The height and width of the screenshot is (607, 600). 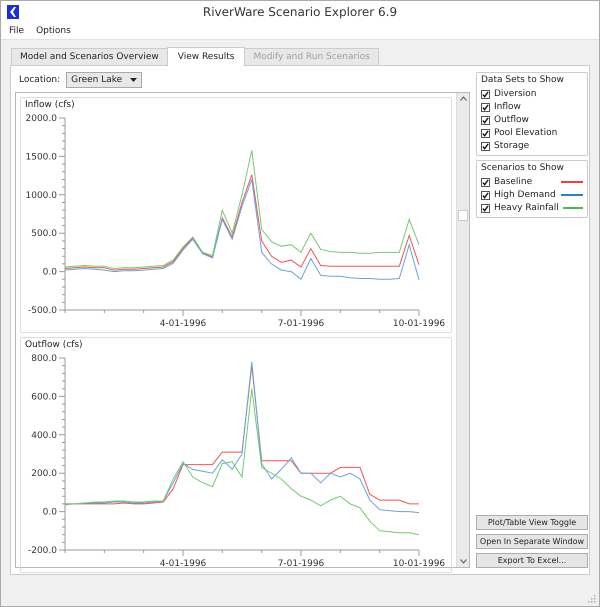 What do you see at coordinates (44, 234) in the screenshot?
I see `tick-label: 500.0` at bounding box center [44, 234].